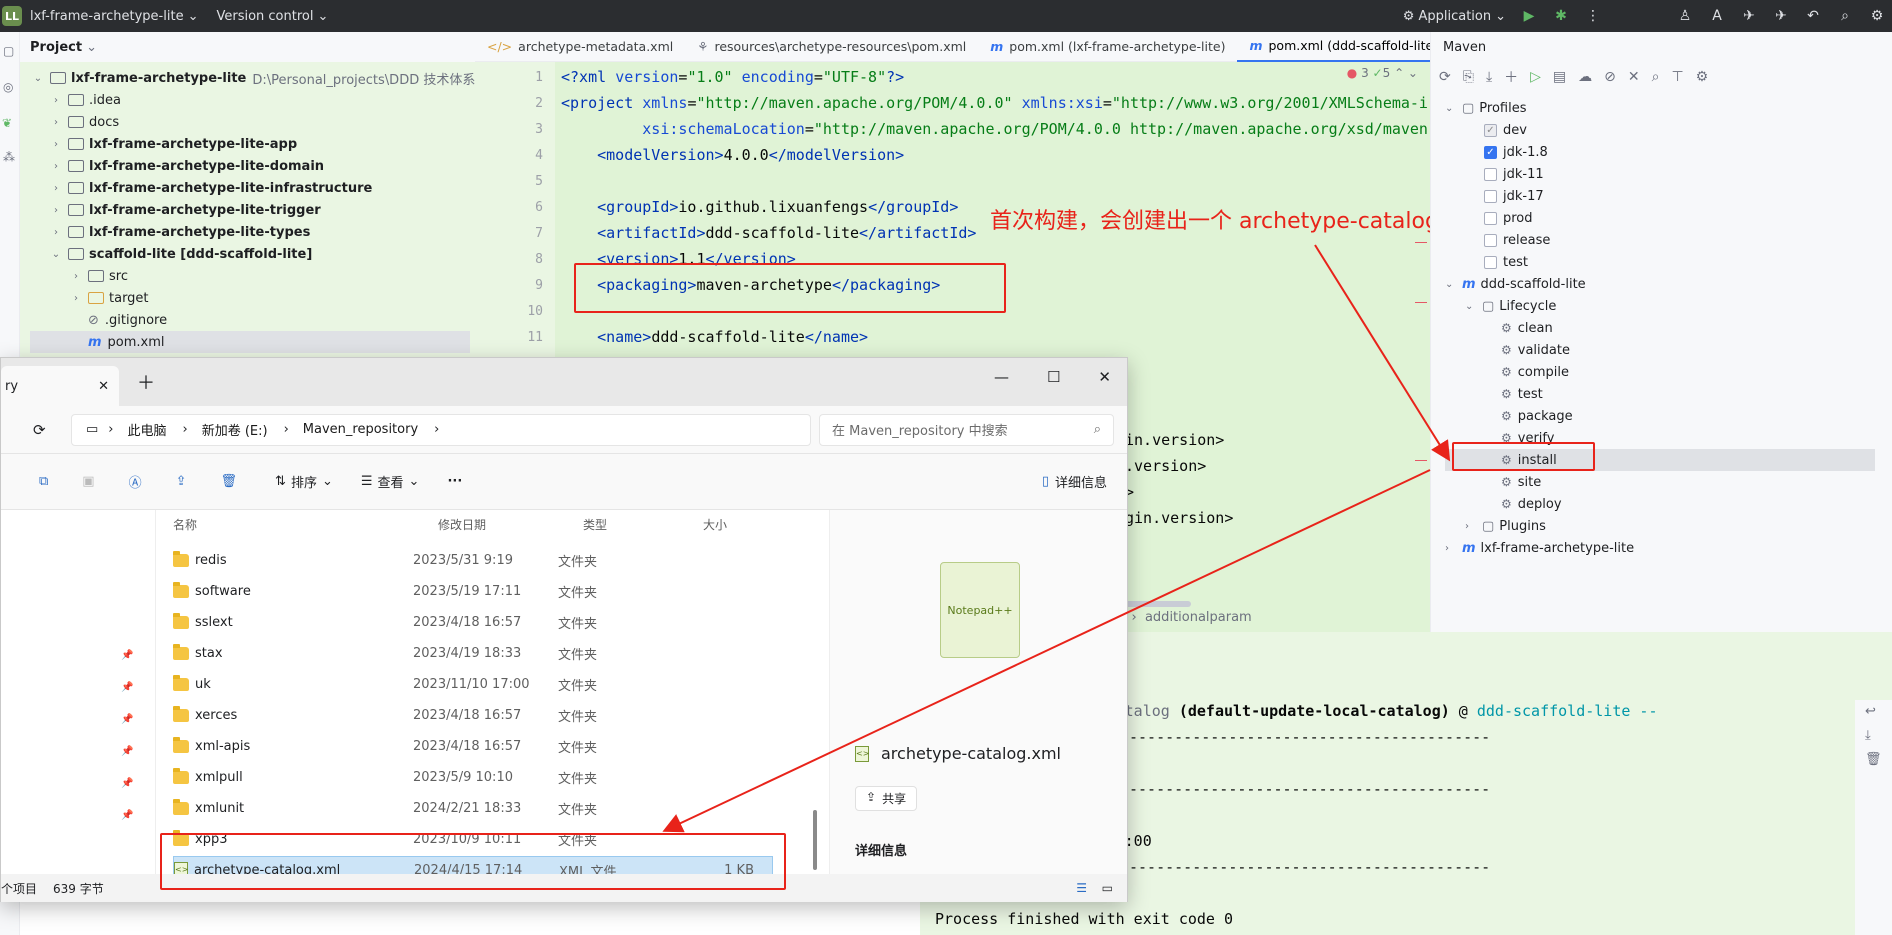 Image resolution: width=1892 pixels, height=935 pixels. I want to click on reload-icon: ⟳, so click(1445, 77).